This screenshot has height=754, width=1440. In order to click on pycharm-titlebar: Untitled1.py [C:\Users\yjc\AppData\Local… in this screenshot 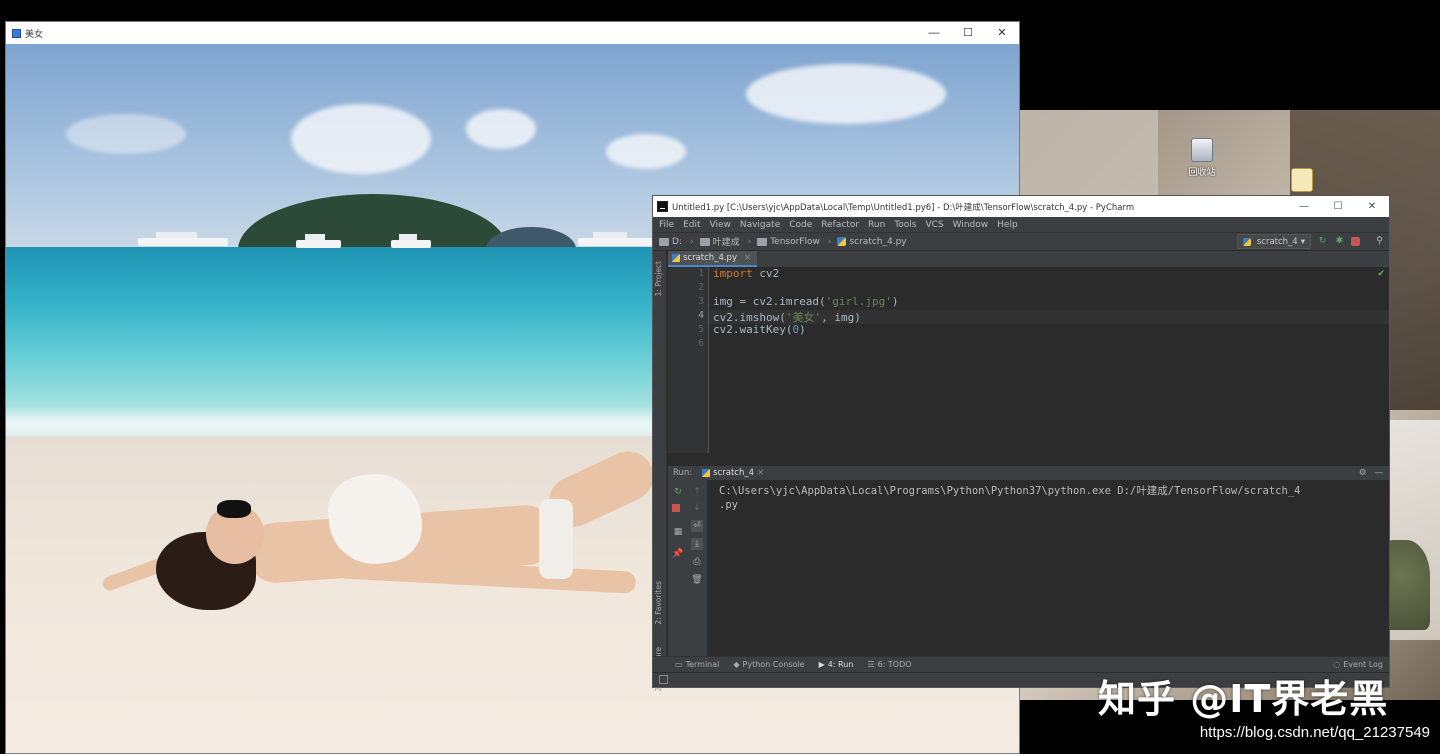, I will do `click(1021, 206)`.